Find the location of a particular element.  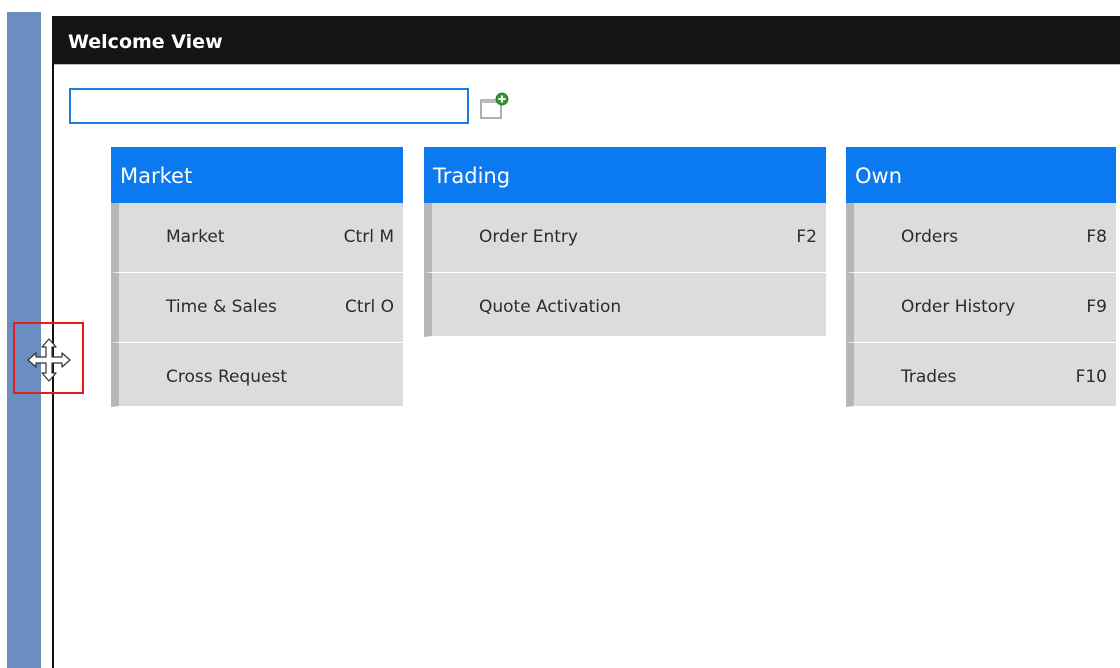

item-label: Order Entry is located at coordinates (528, 237).